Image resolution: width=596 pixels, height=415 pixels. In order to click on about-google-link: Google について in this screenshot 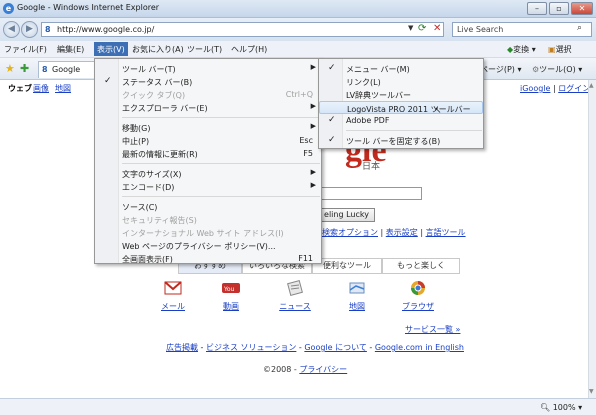, I will do `click(335, 347)`.